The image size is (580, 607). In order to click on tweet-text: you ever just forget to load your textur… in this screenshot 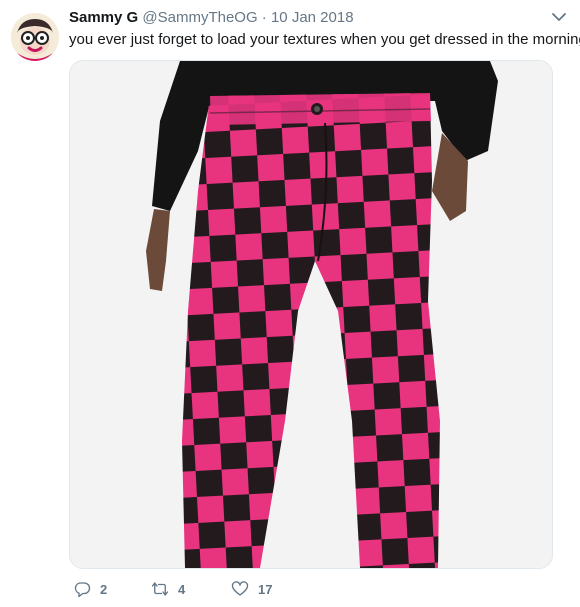, I will do `click(324, 39)`.